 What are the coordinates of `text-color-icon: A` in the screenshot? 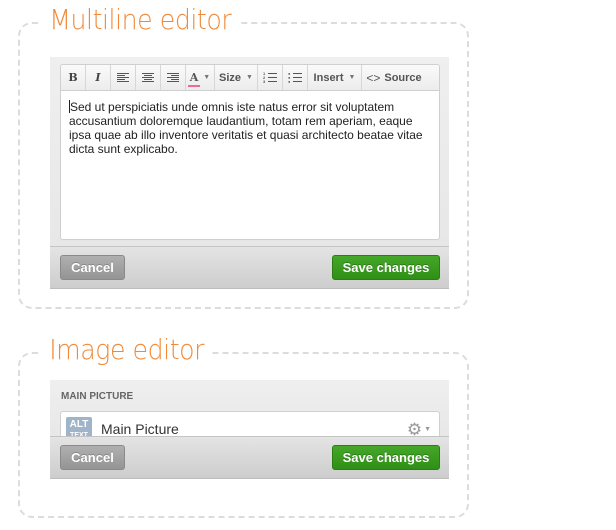 It's located at (193, 79).